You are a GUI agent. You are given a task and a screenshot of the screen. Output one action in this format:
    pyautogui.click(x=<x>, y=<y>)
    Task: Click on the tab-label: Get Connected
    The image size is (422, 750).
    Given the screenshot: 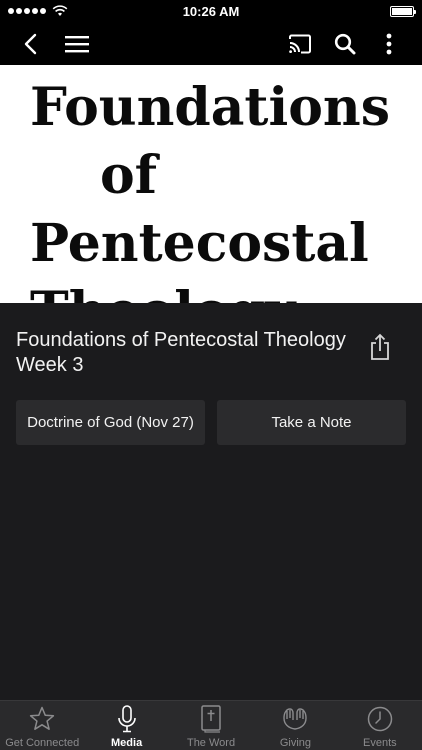 What is the action you would take?
    pyautogui.click(x=42, y=743)
    